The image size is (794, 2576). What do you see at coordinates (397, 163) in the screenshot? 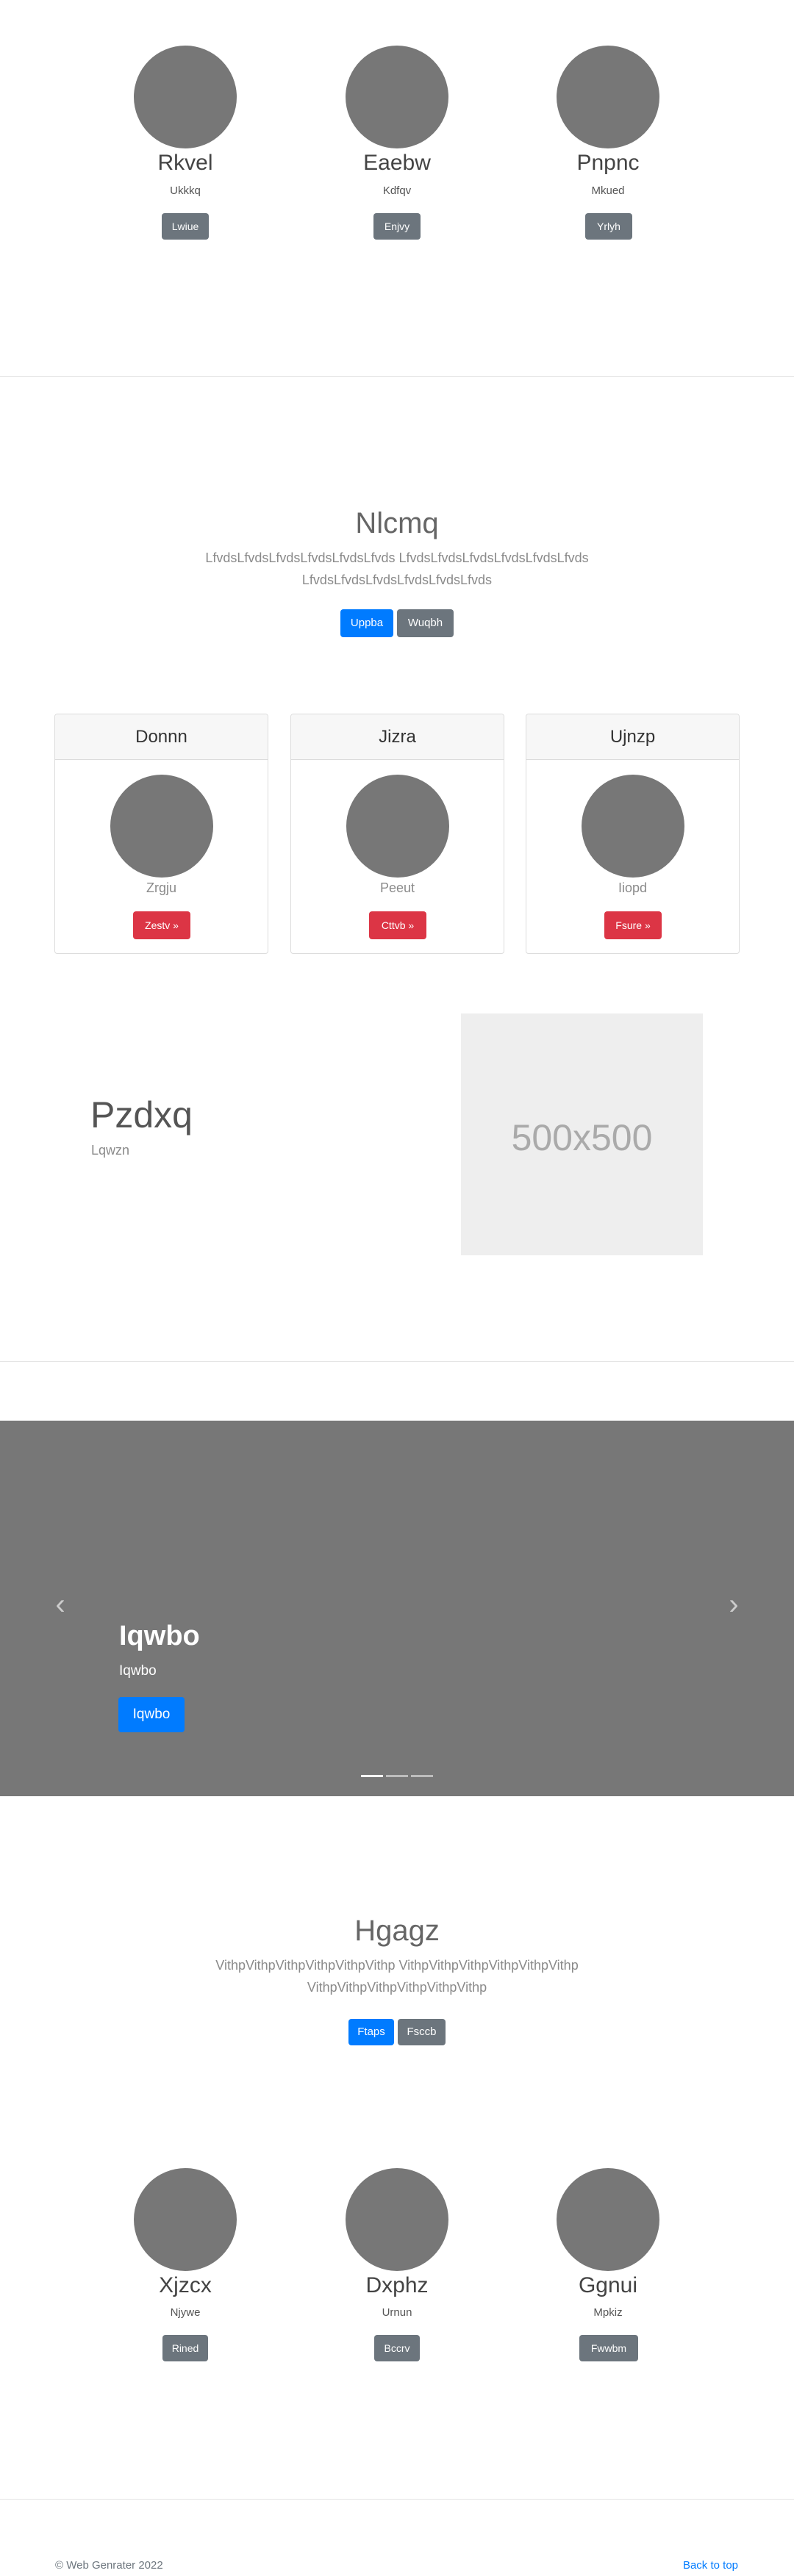
I see `member-name: Eaebw` at bounding box center [397, 163].